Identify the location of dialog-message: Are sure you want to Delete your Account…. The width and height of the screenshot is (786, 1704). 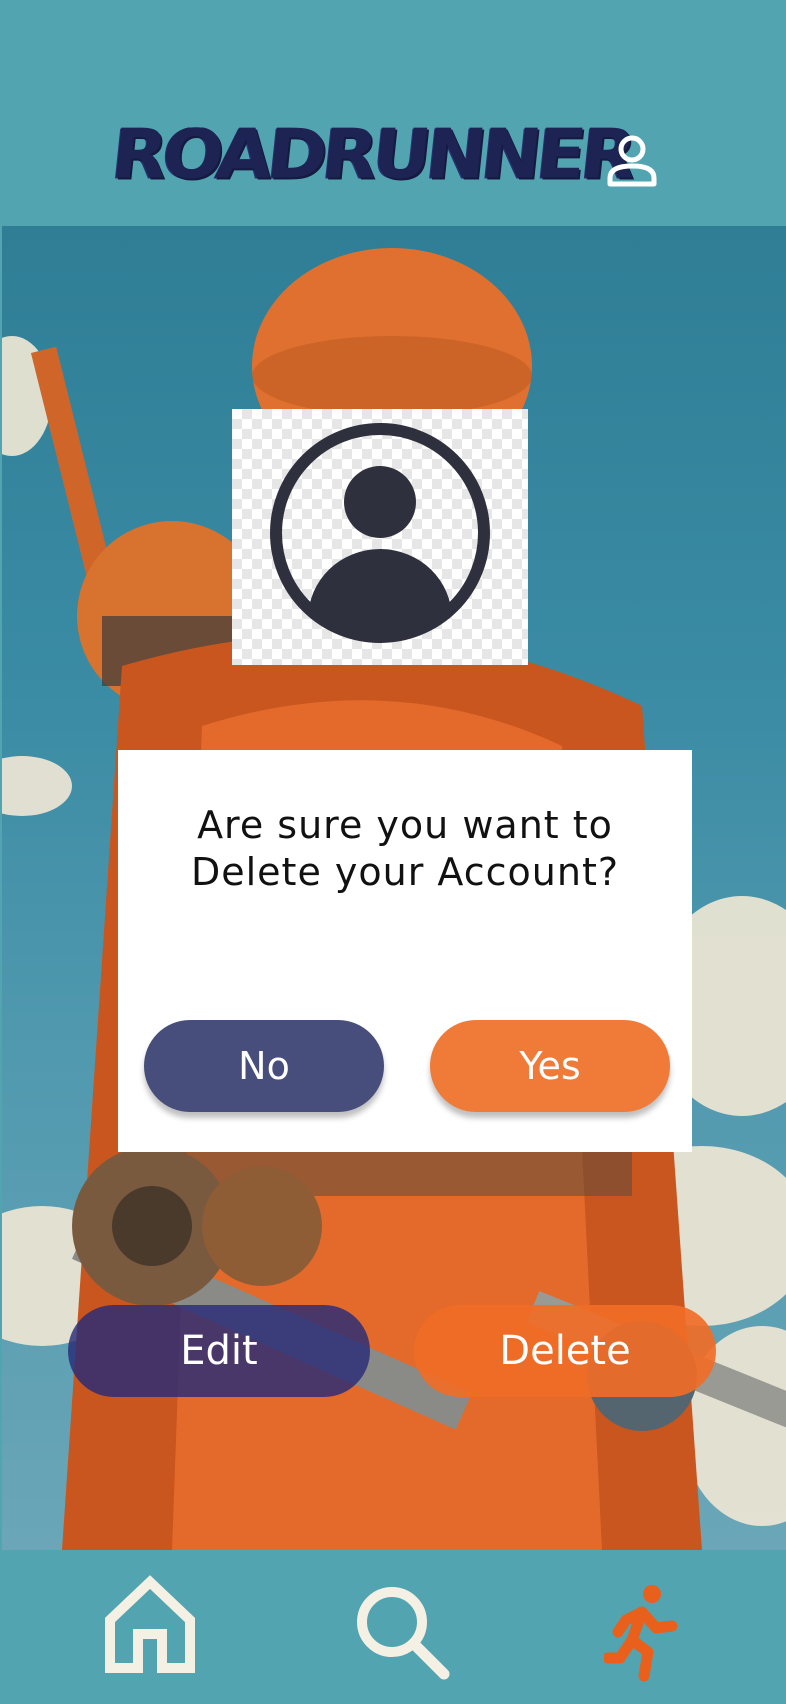
(405, 849).